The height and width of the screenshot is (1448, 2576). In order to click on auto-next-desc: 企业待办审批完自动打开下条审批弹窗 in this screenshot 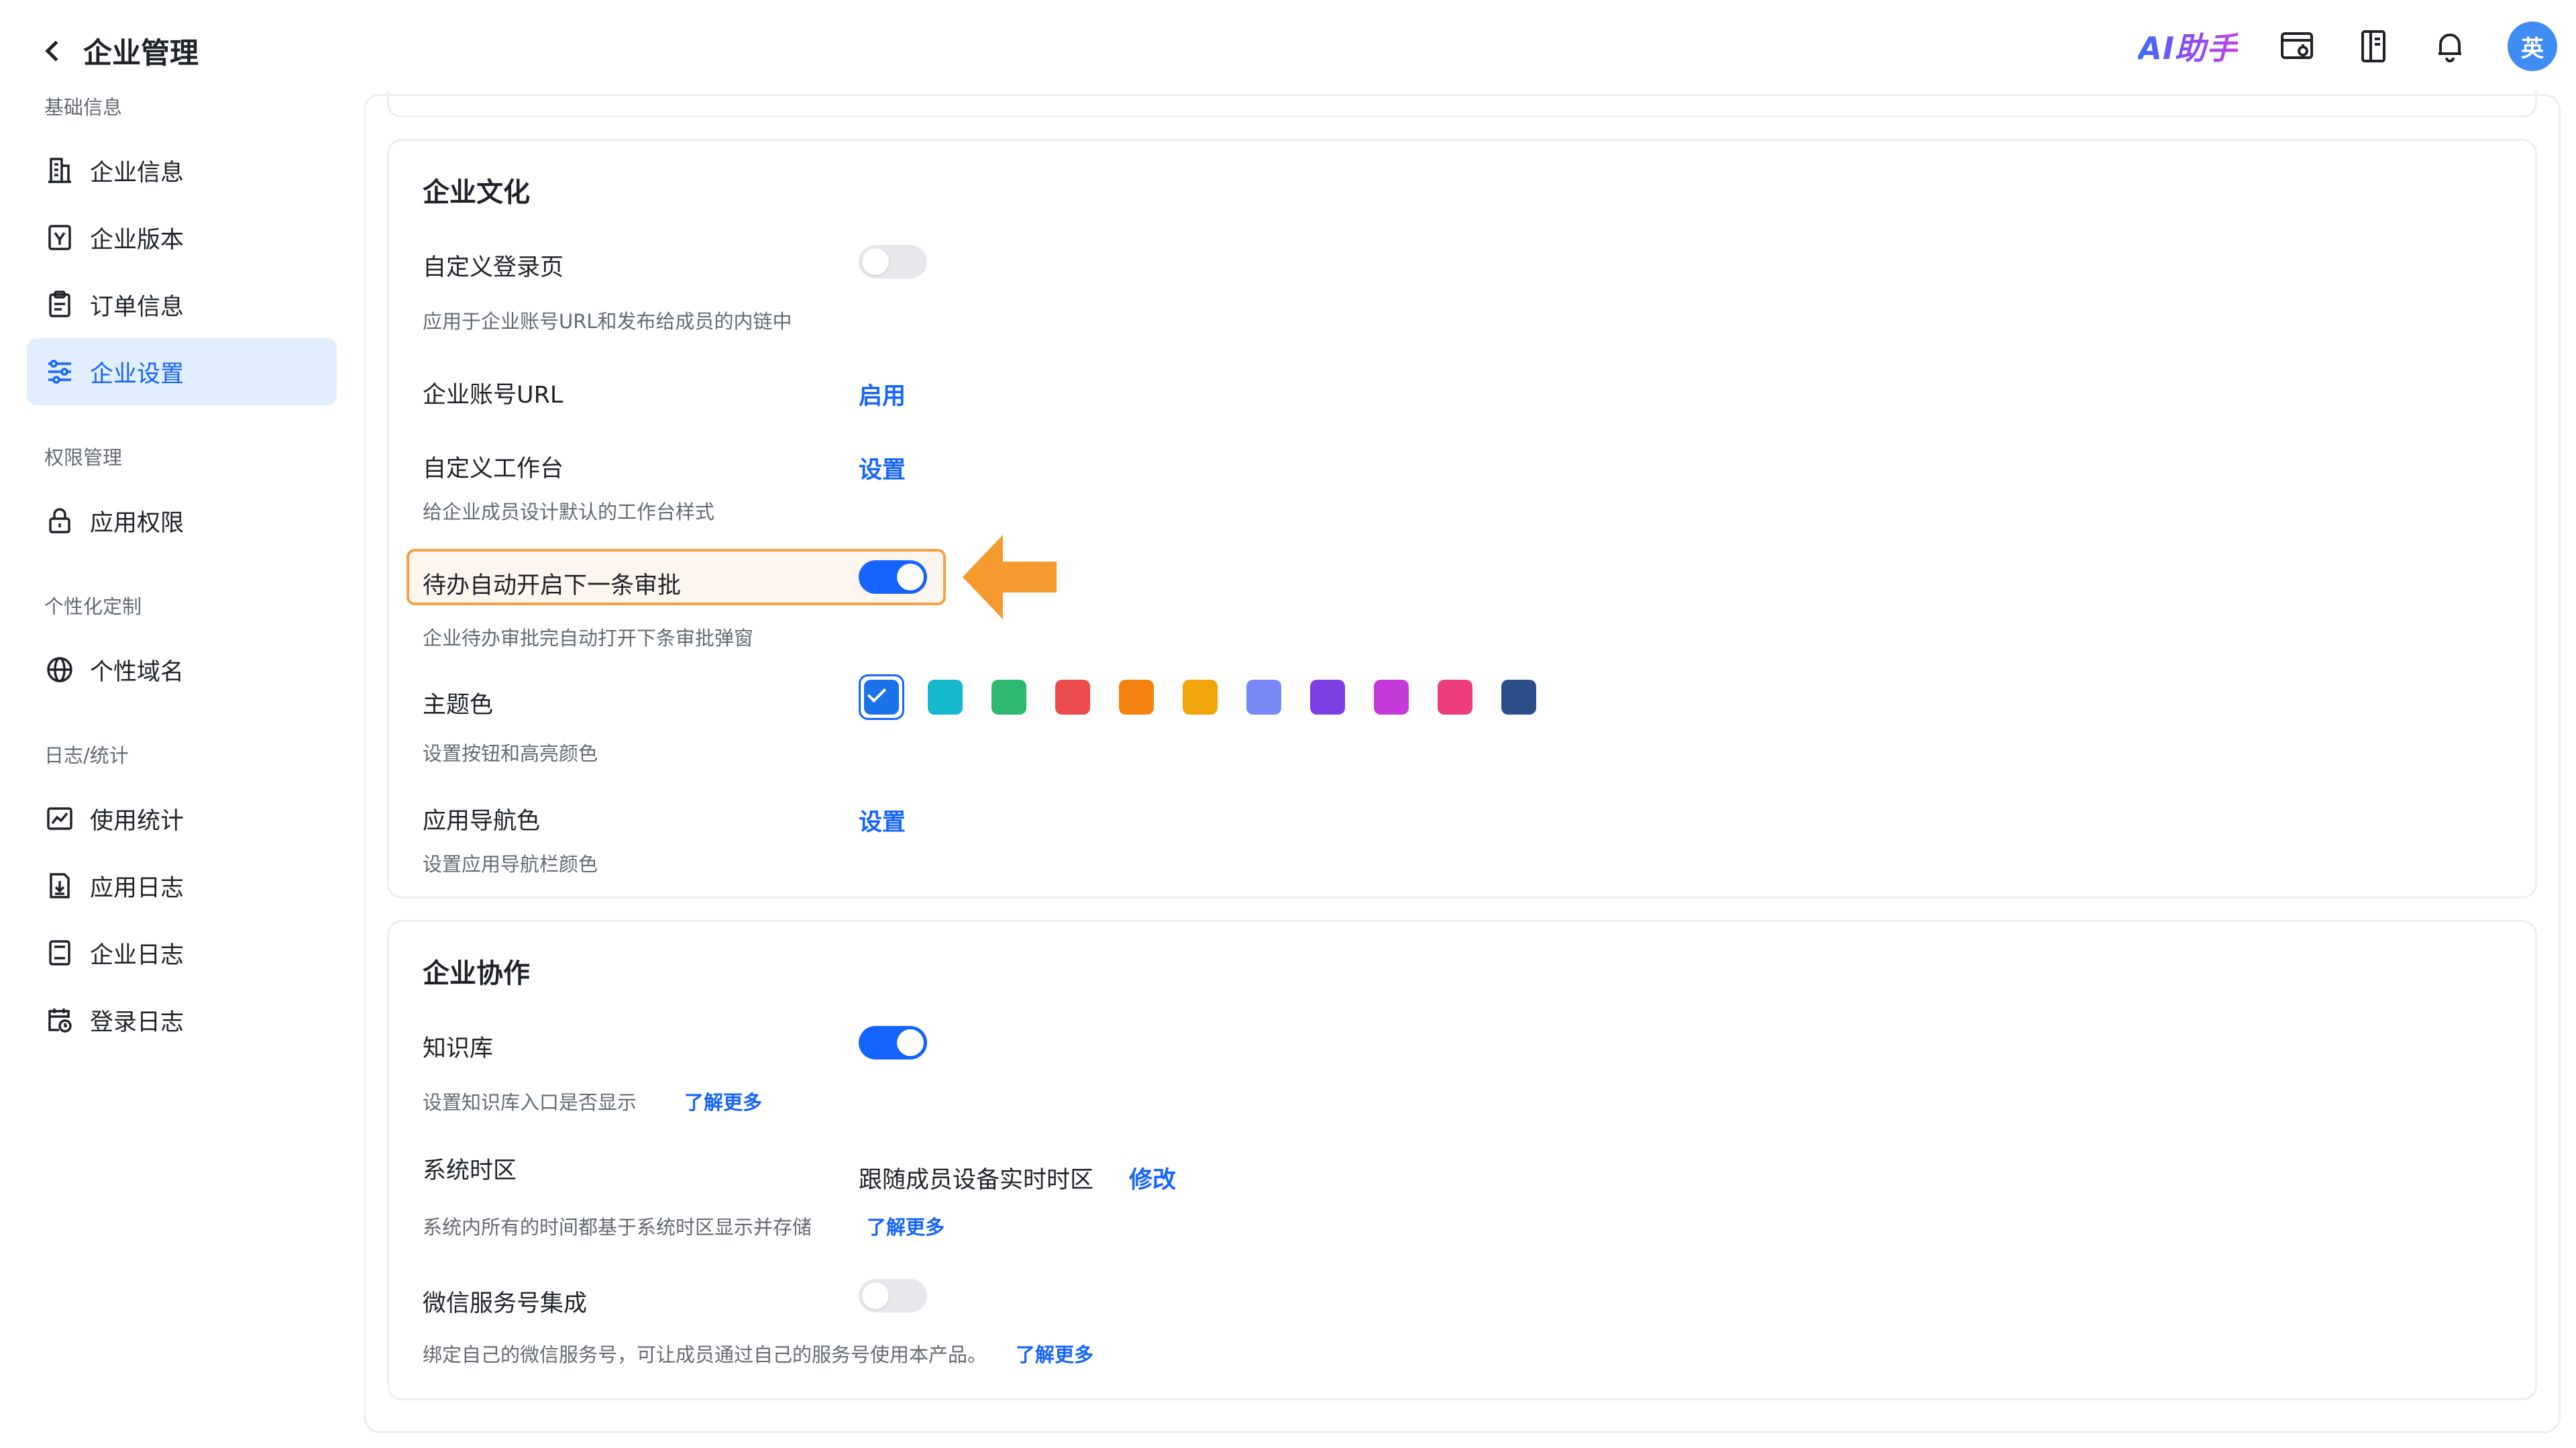, I will do `click(588, 638)`.